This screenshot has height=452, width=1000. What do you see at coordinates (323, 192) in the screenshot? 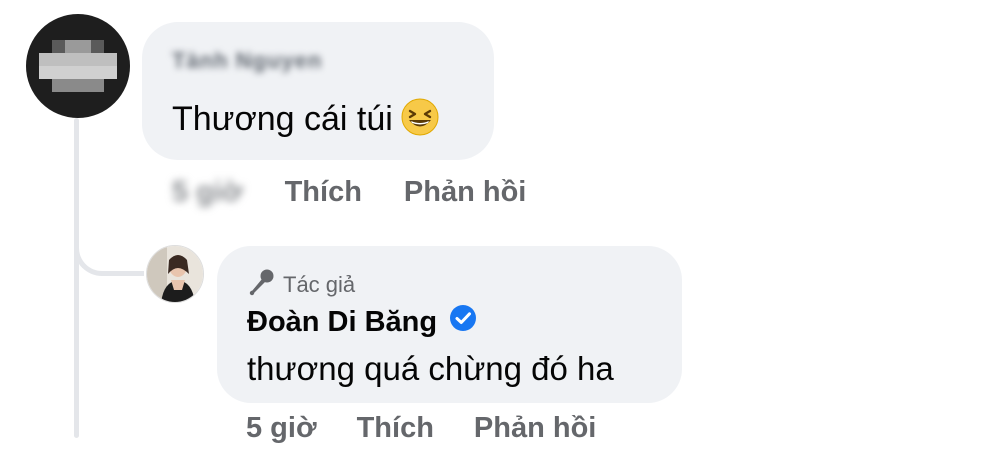
I see `like-button: Thích` at bounding box center [323, 192].